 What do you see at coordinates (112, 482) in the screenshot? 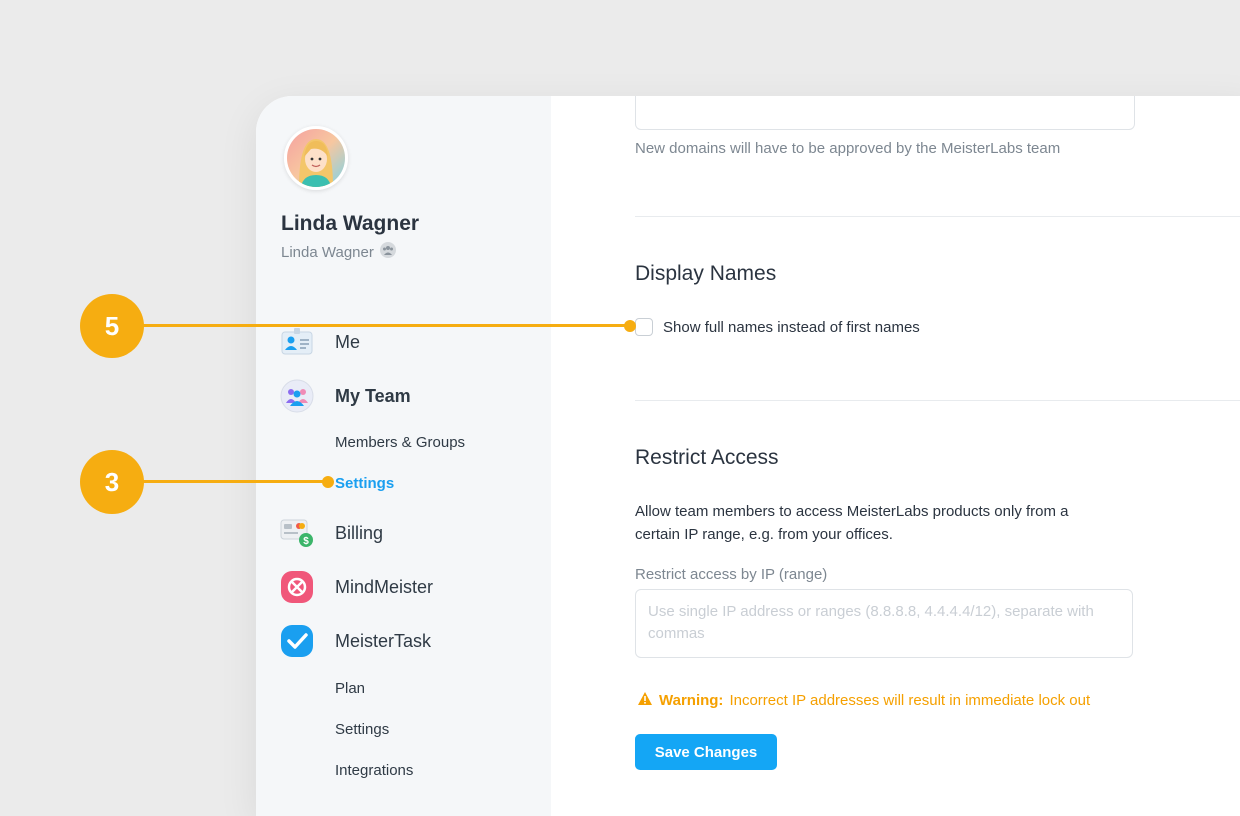
I see `callout-badge-3: 3` at bounding box center [112, 482].